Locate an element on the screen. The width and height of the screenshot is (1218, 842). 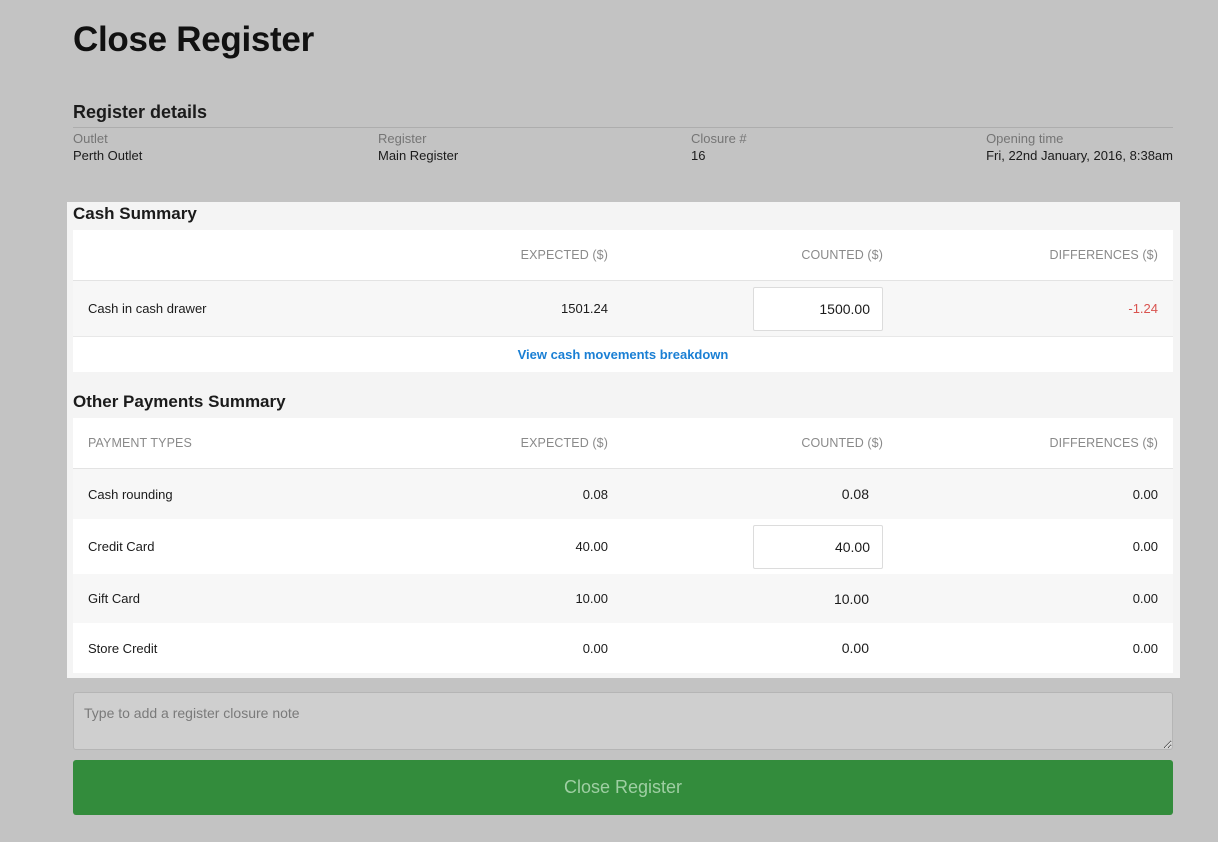
detail-label: Register is located at coordinates (402, 138).